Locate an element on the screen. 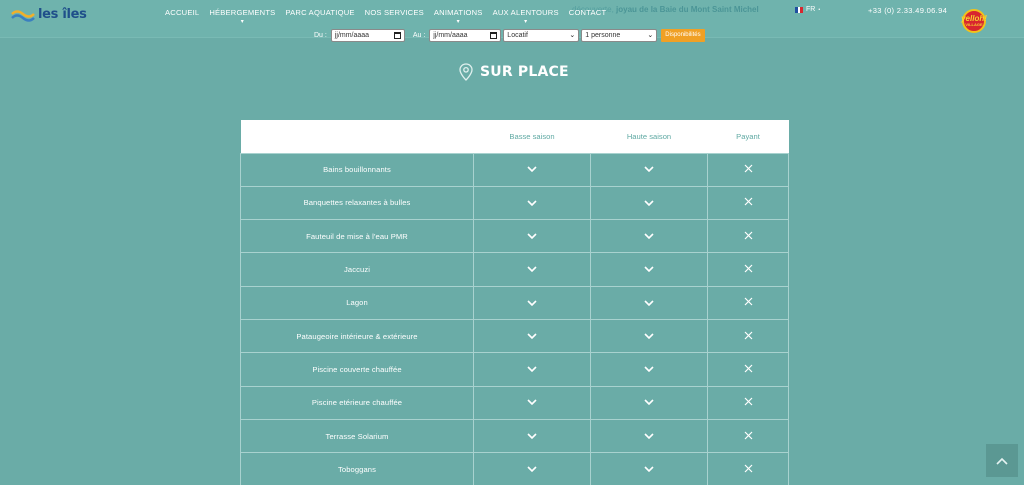 This screenshot has height=485, width=1024. amenity-name: Piscine couverte chauffée is located at coordinates (357, 369).